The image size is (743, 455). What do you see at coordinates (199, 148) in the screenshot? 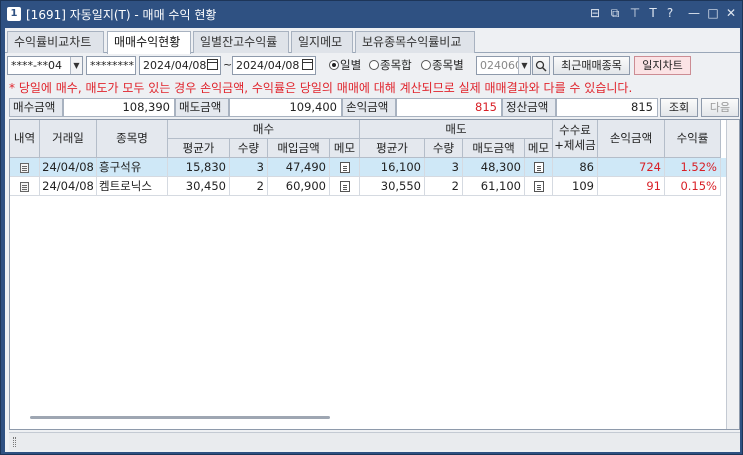
I see `col-header-buy-avg: 평균가` at bounding box center [199, 148].